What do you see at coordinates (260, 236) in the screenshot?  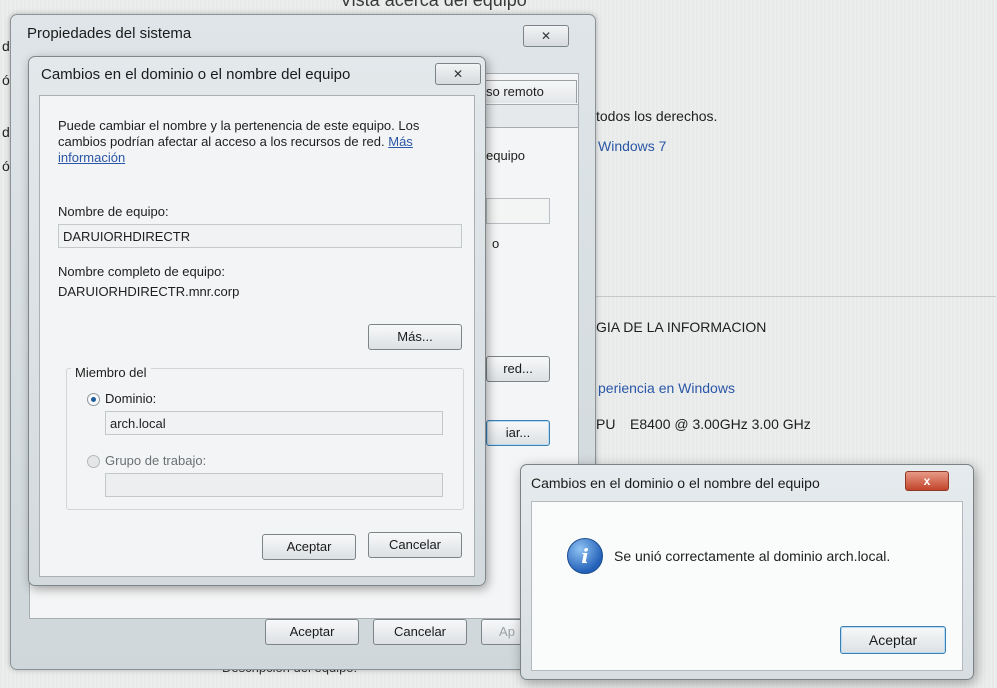 I see `computer-name-input: DARUIORHDIRECTR` at bounding box center [260, 236].